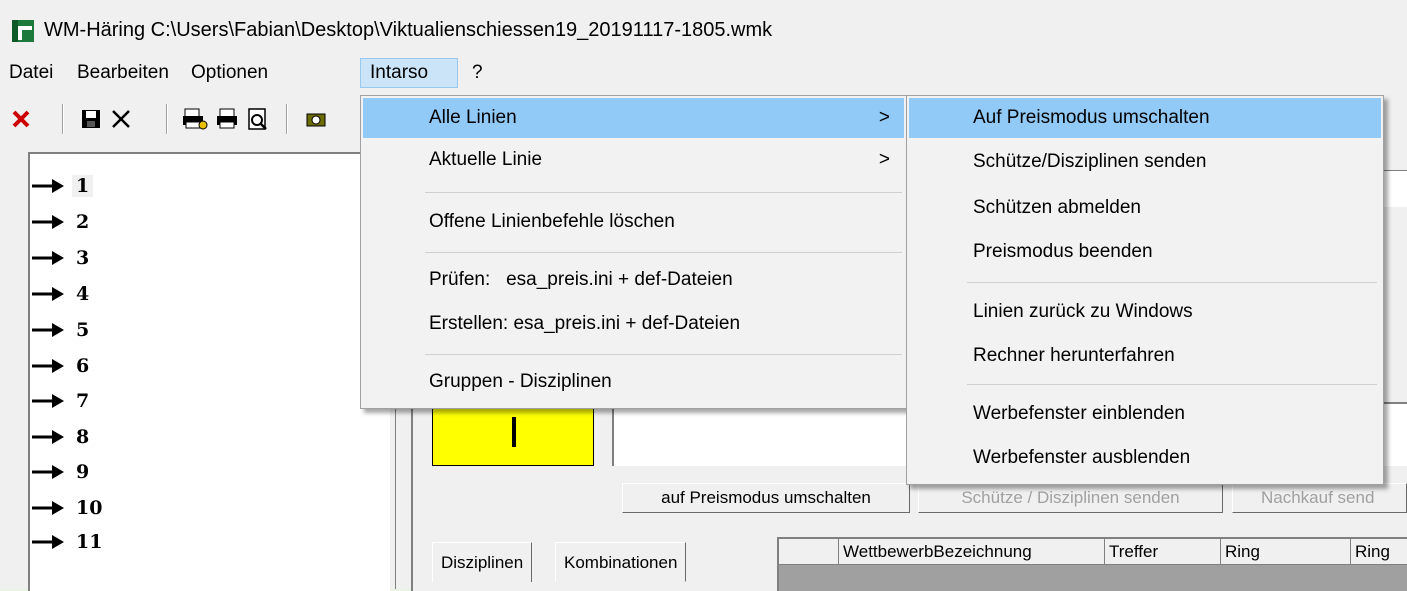 This screenshot has width=1407, height=591. Describe the element at coordinates (258, 119) in the screenshot. I see `print-preview-icon` at that location.